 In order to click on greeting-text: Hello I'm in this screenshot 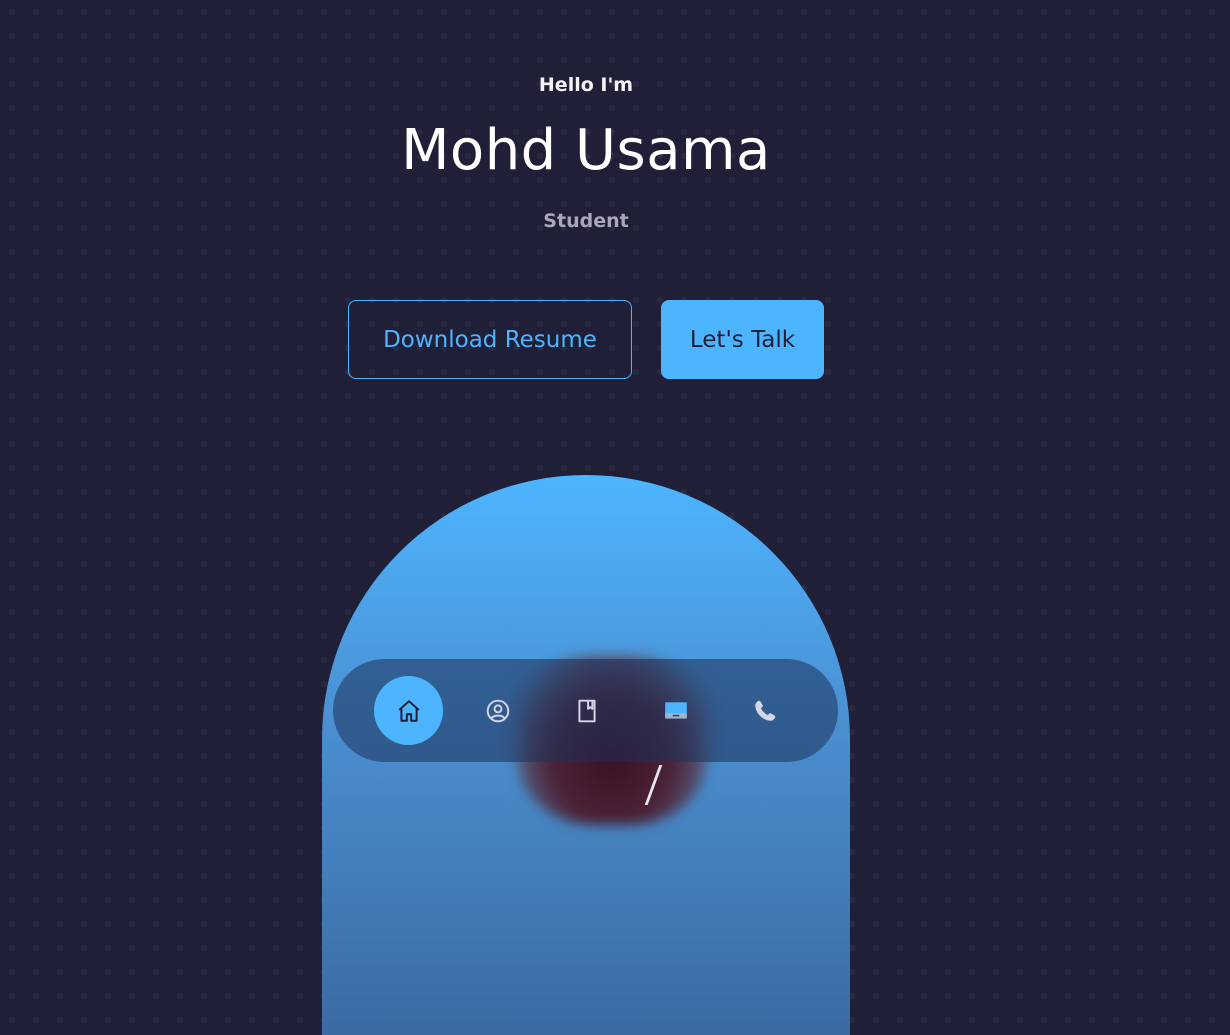, I will do `click(586, 85)`.